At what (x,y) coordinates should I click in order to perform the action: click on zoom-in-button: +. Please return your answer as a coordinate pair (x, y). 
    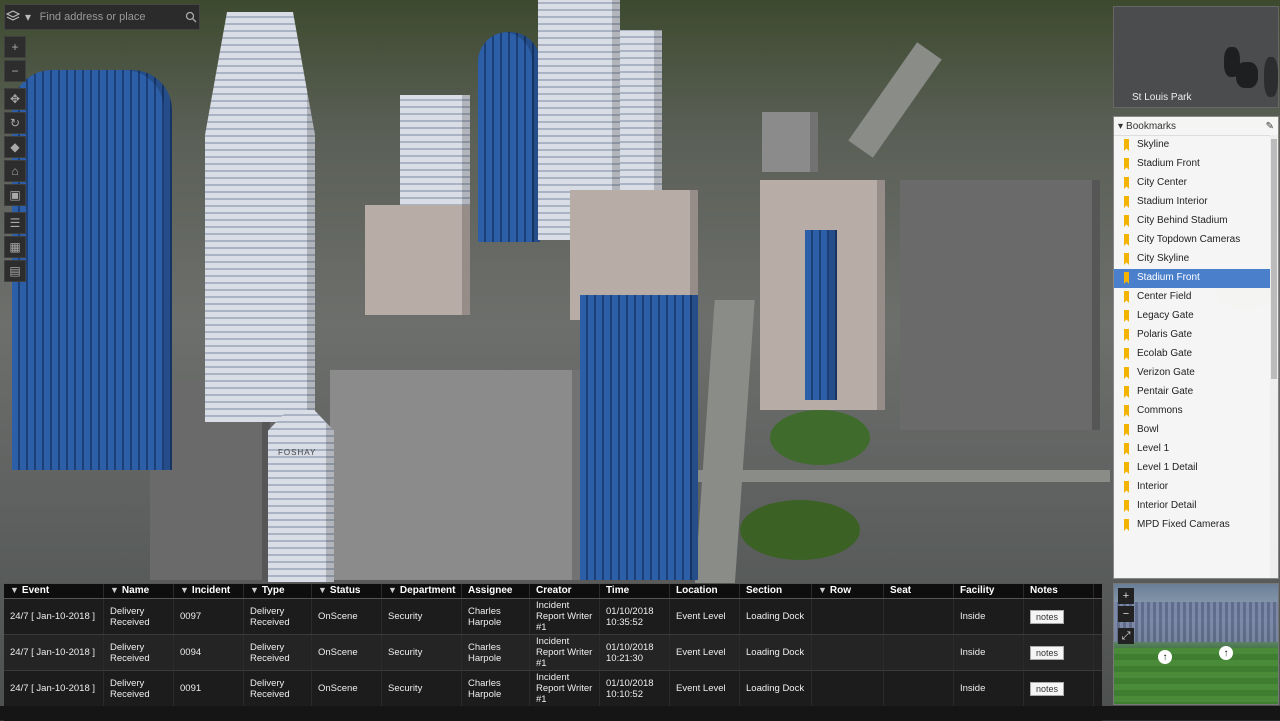
    Looking at the image, I should click on (15, 47).